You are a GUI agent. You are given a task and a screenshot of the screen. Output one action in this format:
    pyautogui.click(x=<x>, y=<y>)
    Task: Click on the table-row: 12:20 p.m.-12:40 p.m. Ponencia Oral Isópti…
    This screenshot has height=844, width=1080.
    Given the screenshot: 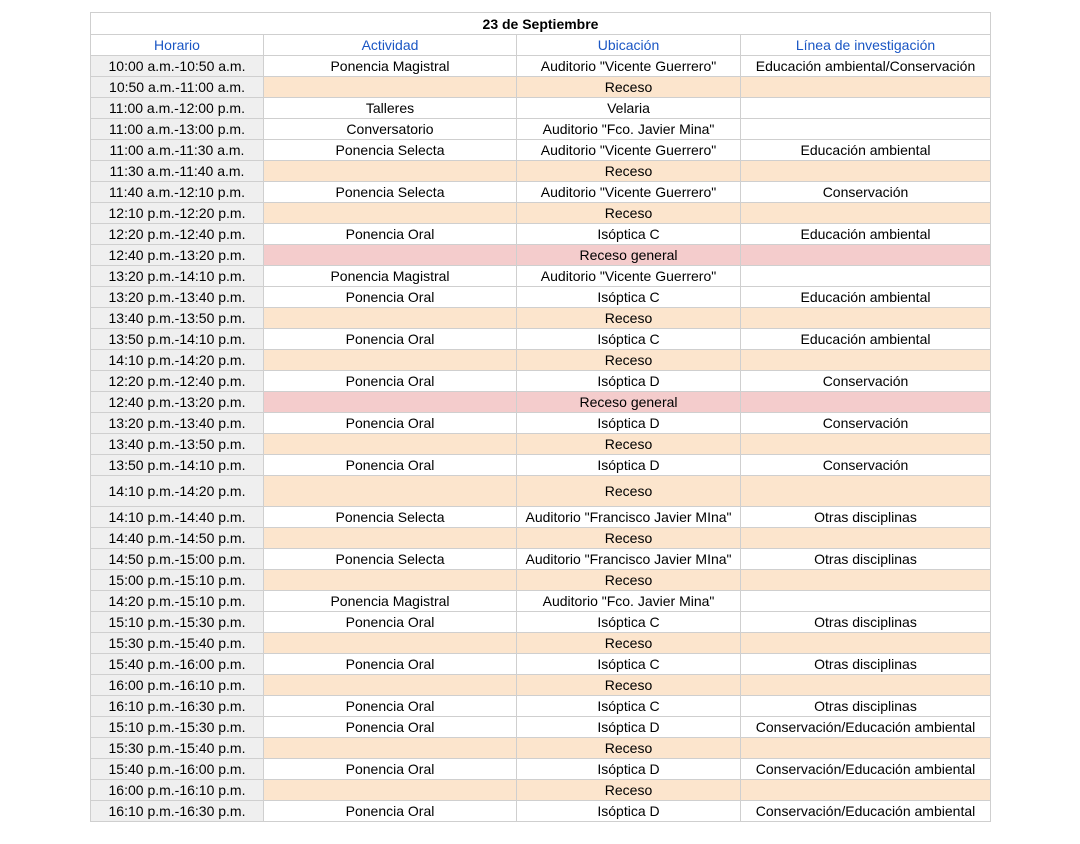 What is the action you would take?
    pyautogui.click(x=540, y=381)
    